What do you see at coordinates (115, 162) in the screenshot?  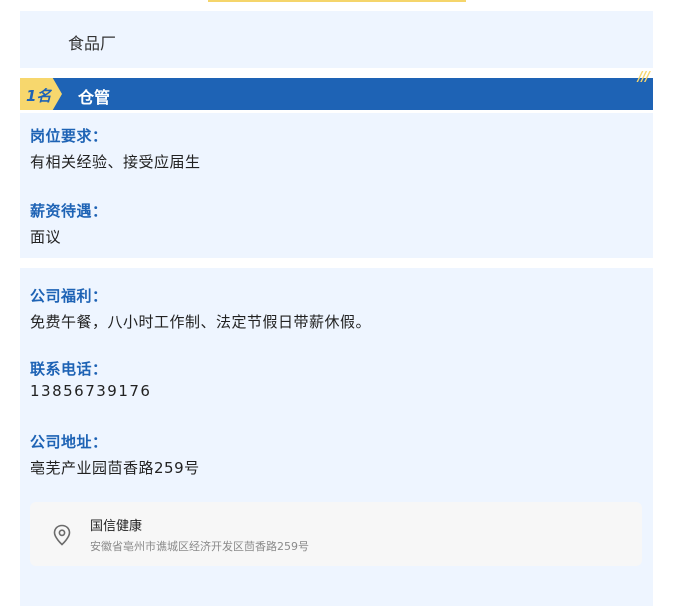 I see `requirements-value: 有相关经验、接受应届生` at bounding box center [115, 162].